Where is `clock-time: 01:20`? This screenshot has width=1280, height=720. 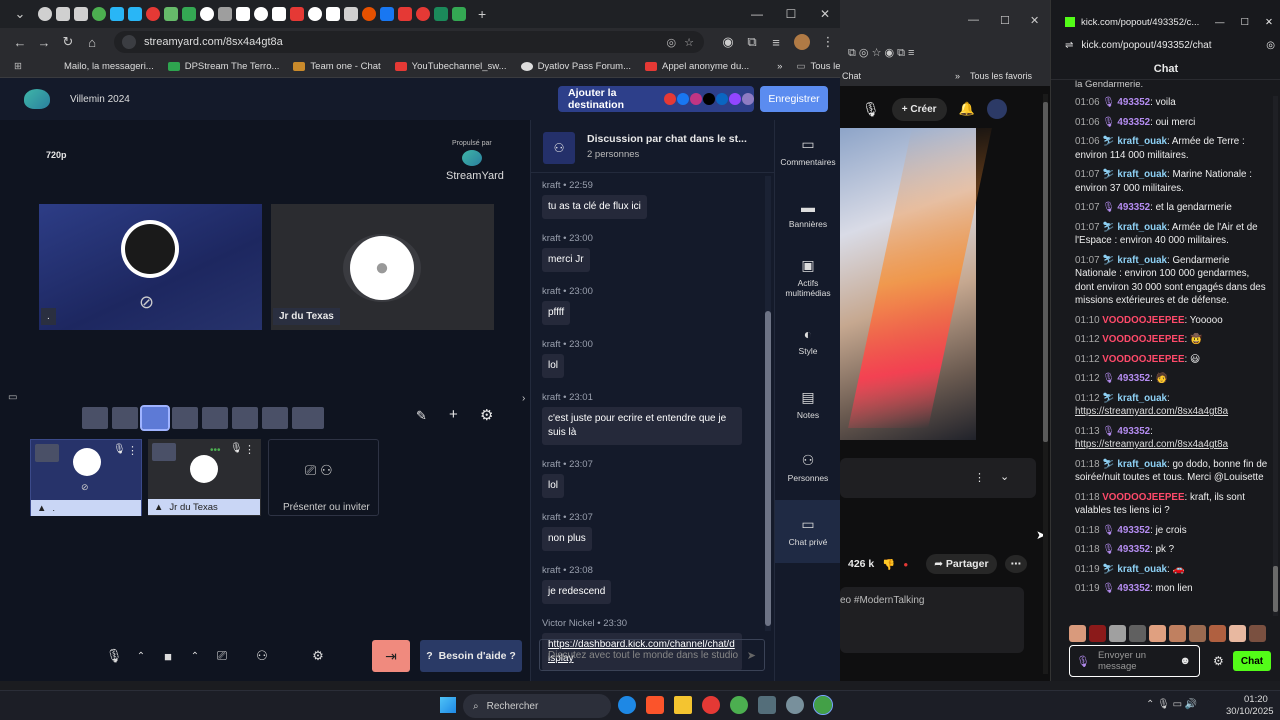 clock-time: 01:20 is located at coordinates (1256, 699).